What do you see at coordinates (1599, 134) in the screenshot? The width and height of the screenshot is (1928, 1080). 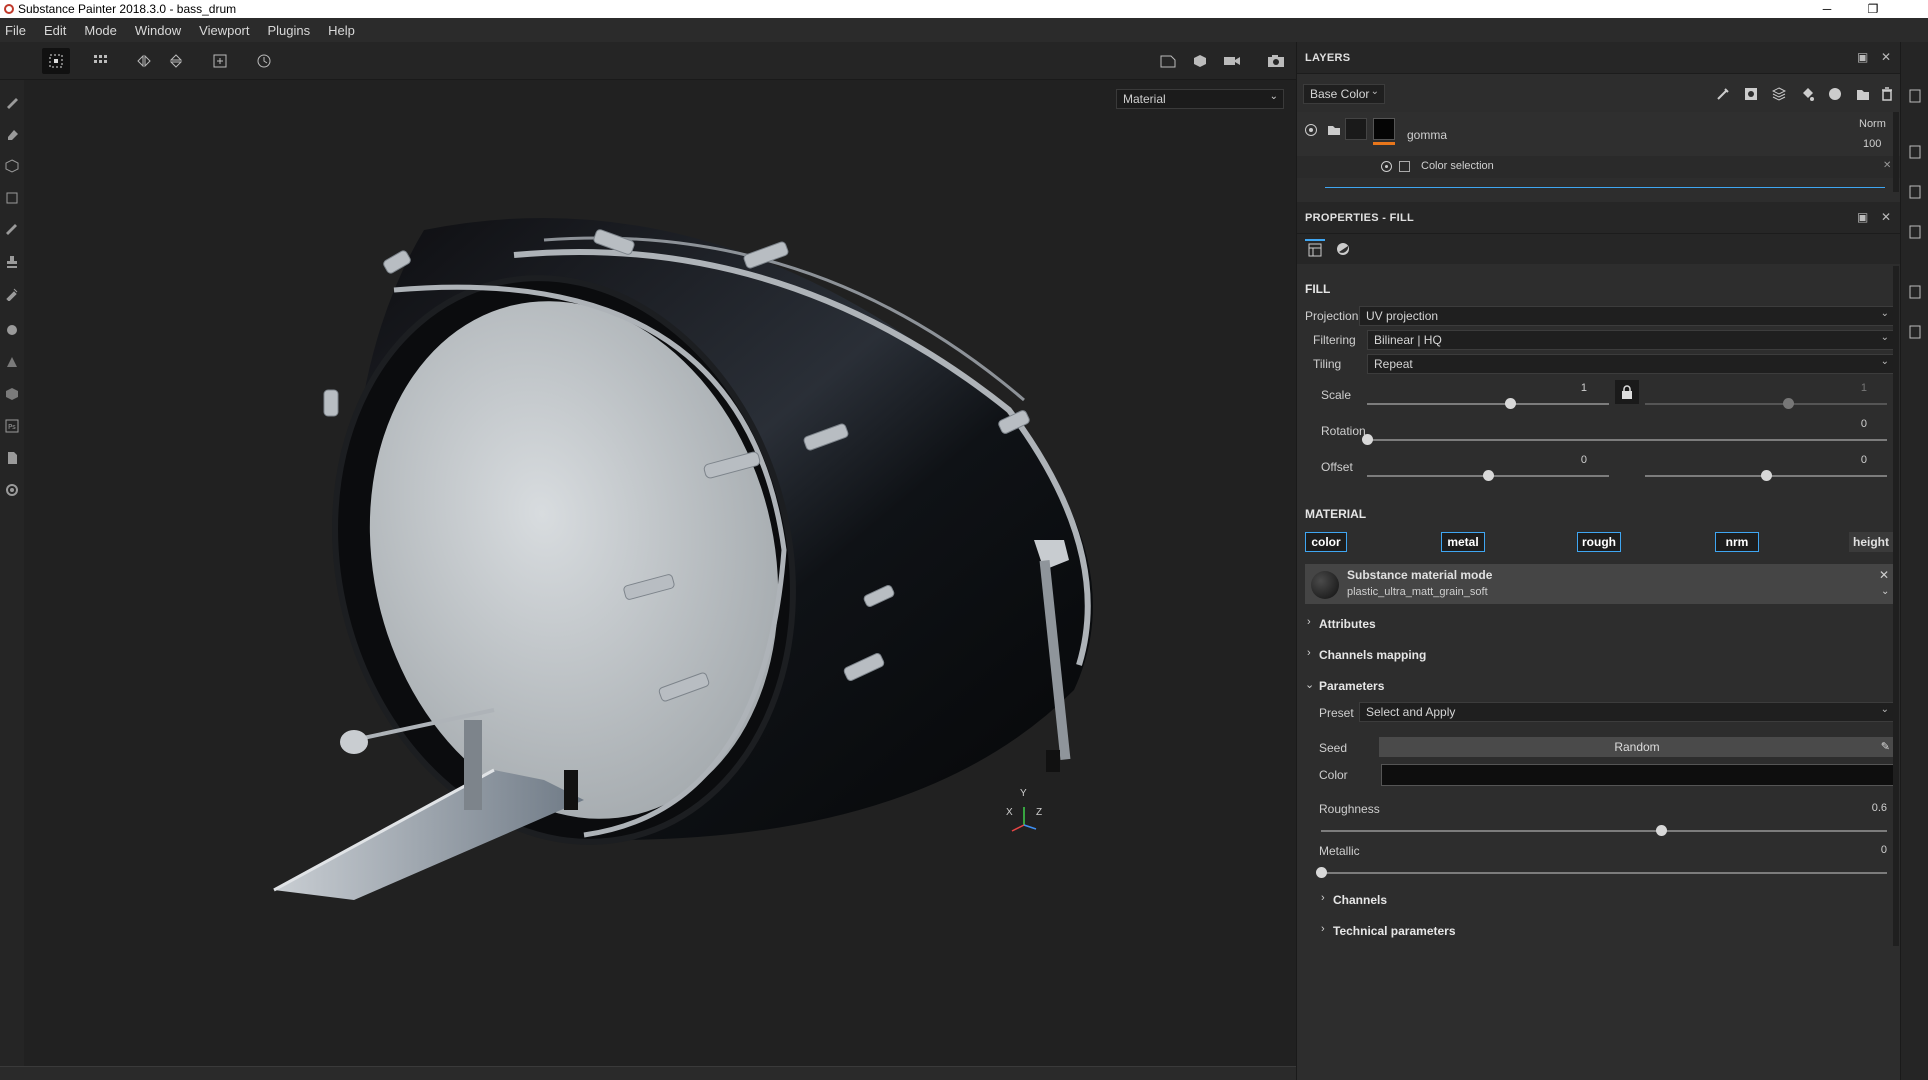 I see `layer-row-gomma: gomma Norm 100` at bounding box center [1599, 134].